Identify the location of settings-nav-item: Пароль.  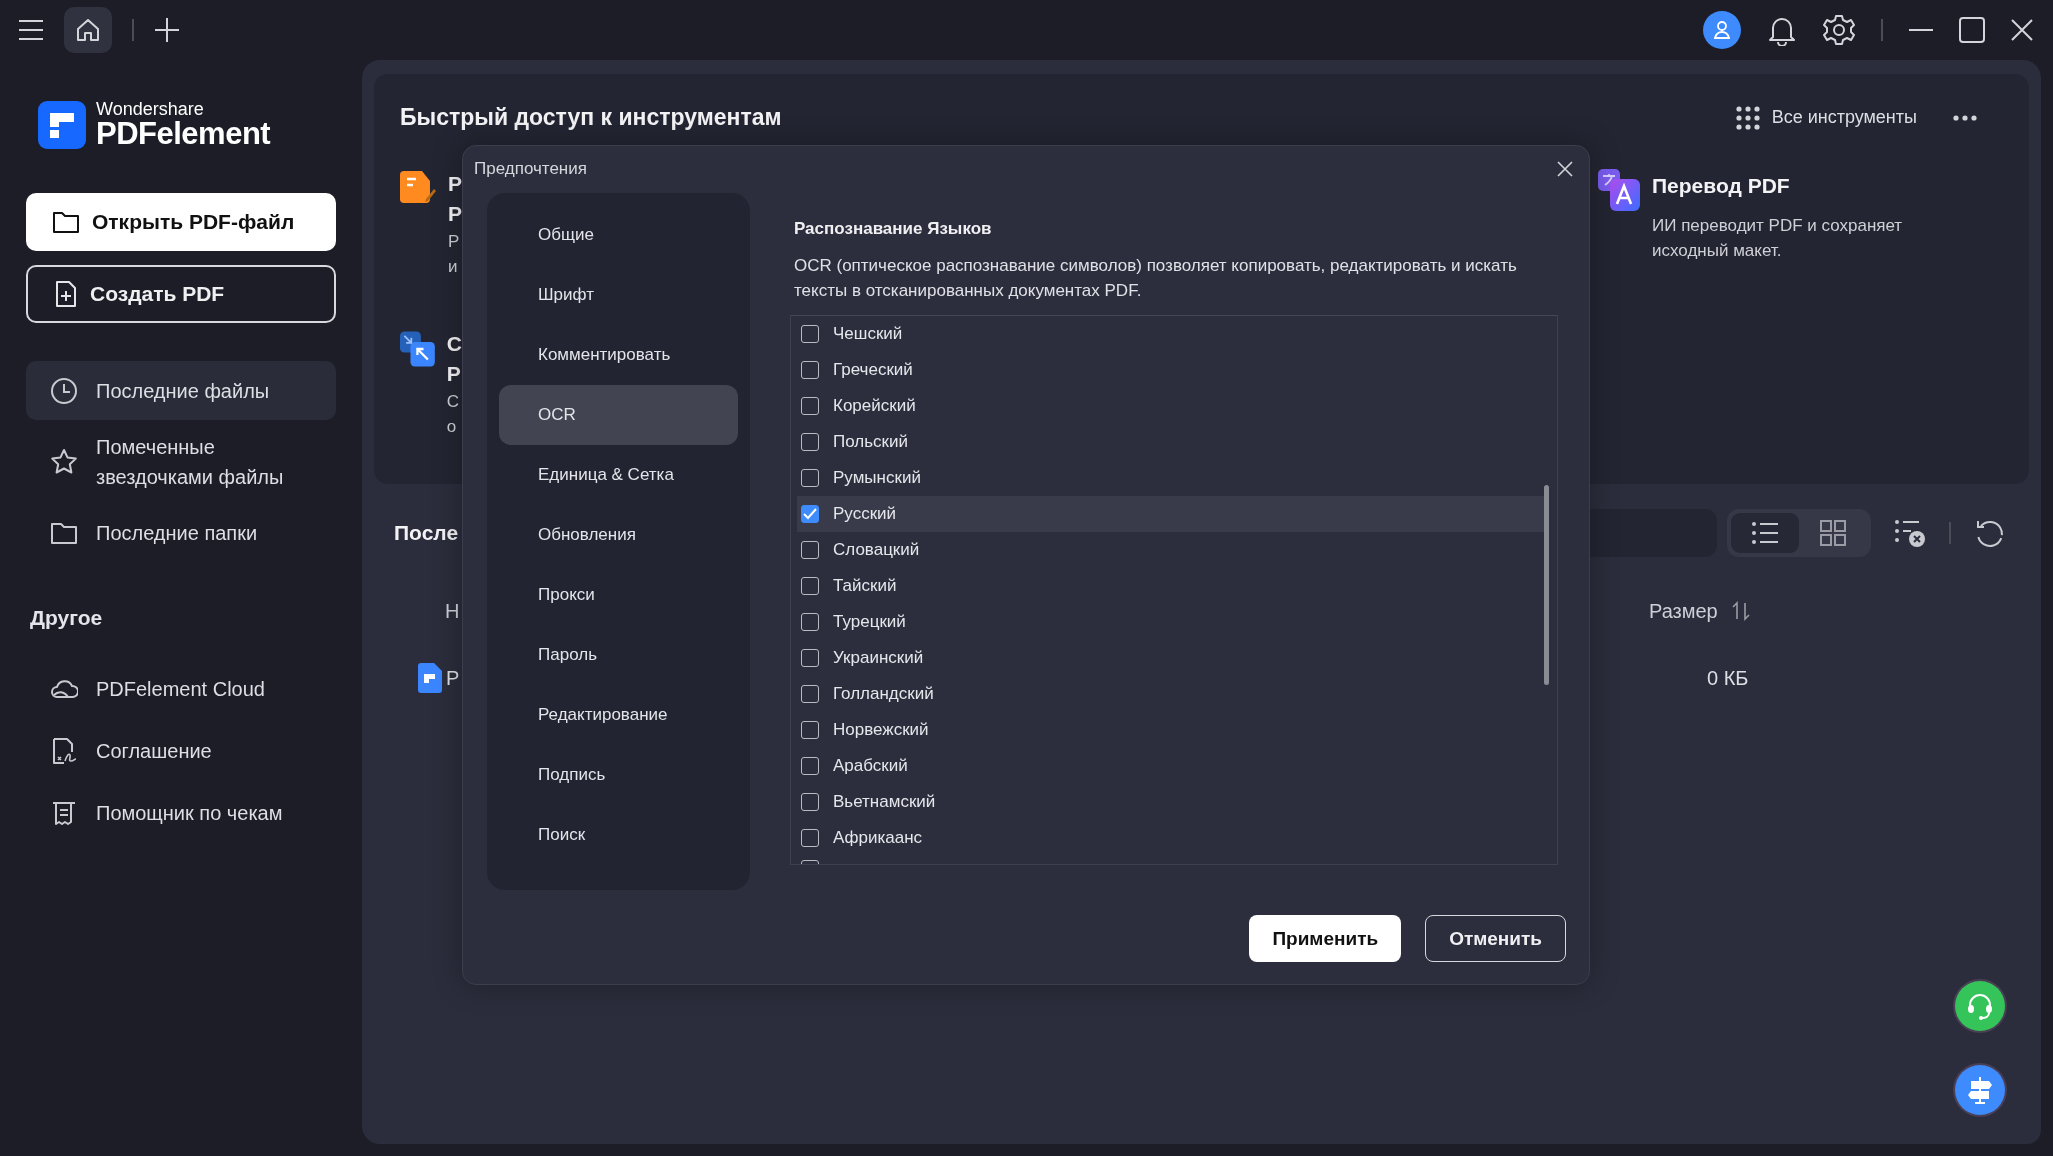
(618, 655).